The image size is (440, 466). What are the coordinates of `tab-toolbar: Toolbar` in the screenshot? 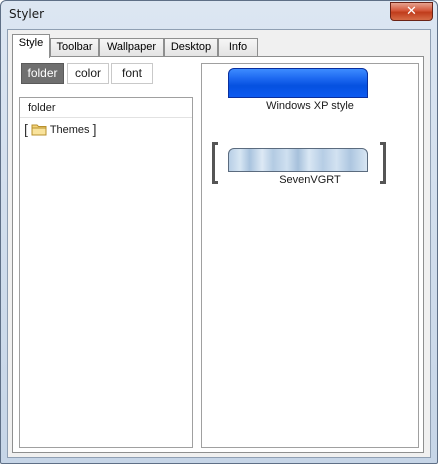 It's located at (74, 47).